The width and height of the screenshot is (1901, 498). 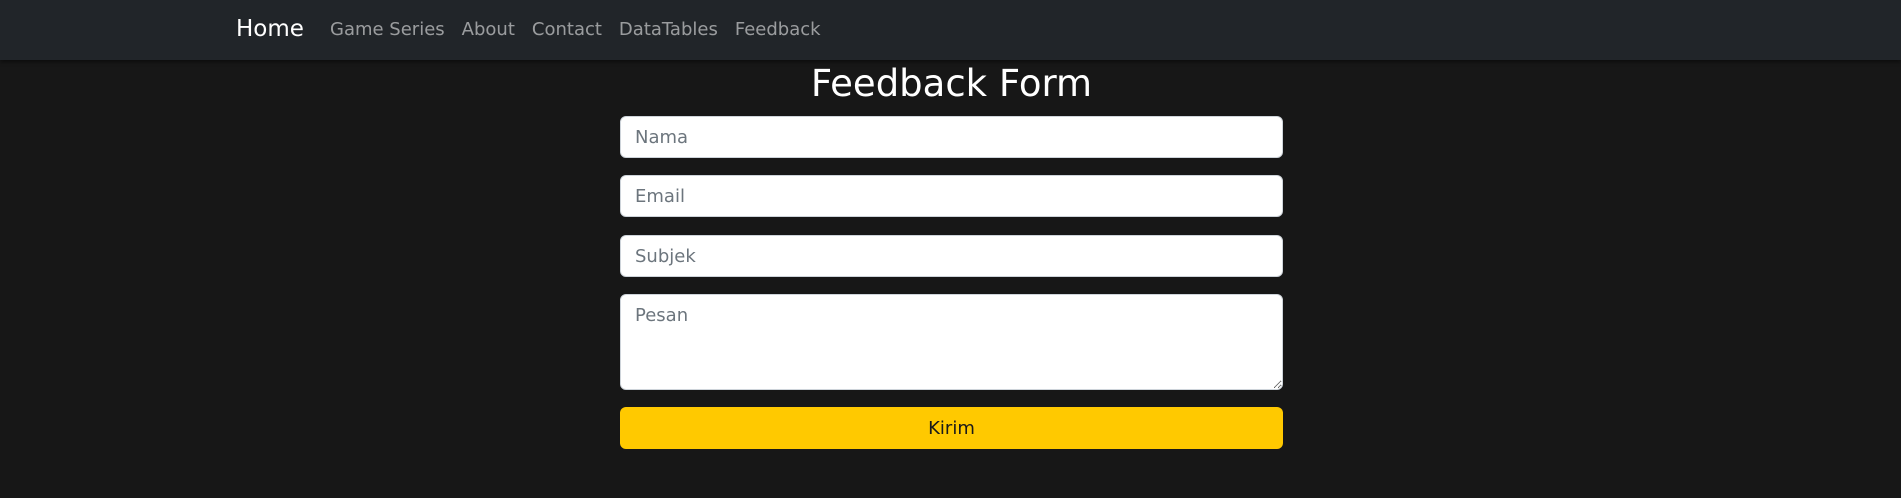 I want to click on submit-button: Kirim, so click(x=951, y=428).